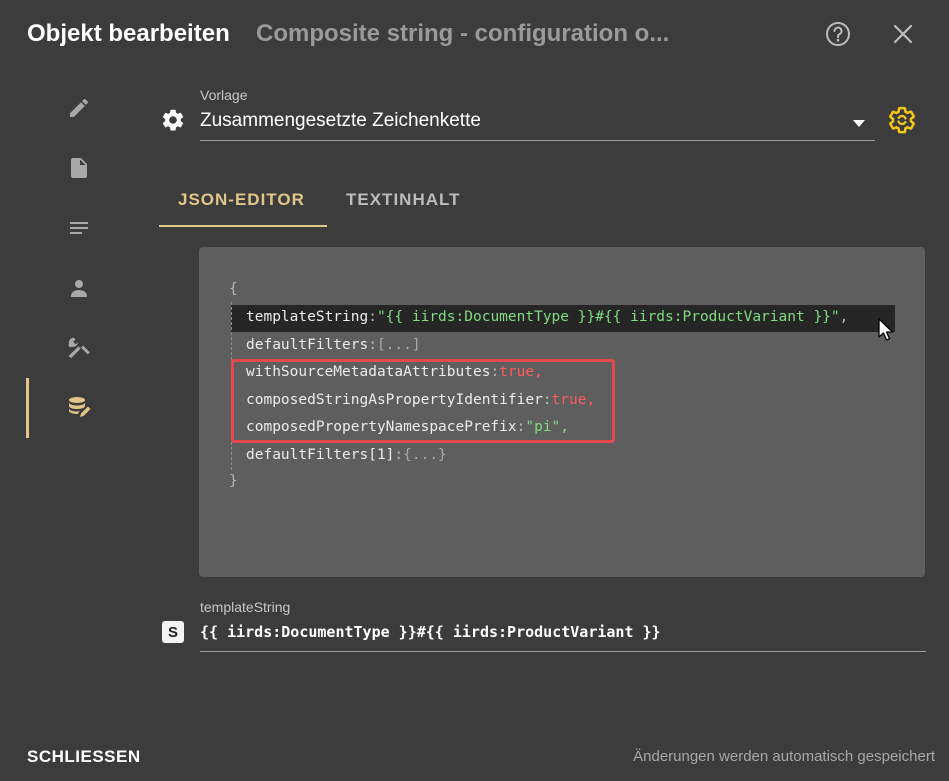 Image resolution: width=949 pixels, height=781 pixels. What do you see at coordinates (233, 481) in the screenshot?
I see `json-close-brace: }` at bounding box center [233, 481].